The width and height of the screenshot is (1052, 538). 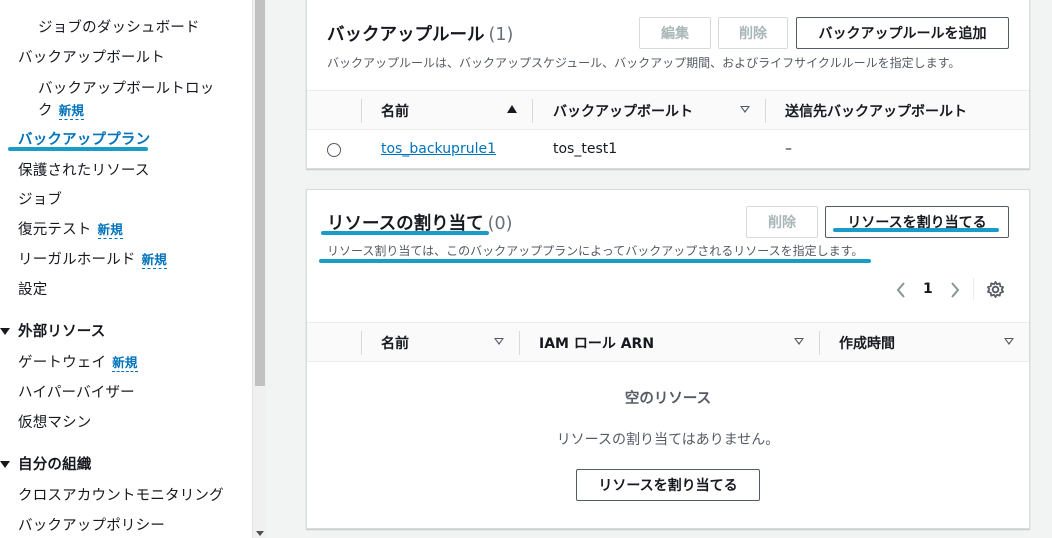 I want to click on sidebar-item-restore-testing: 復元テスト 新規, so click(x=70, y=228).